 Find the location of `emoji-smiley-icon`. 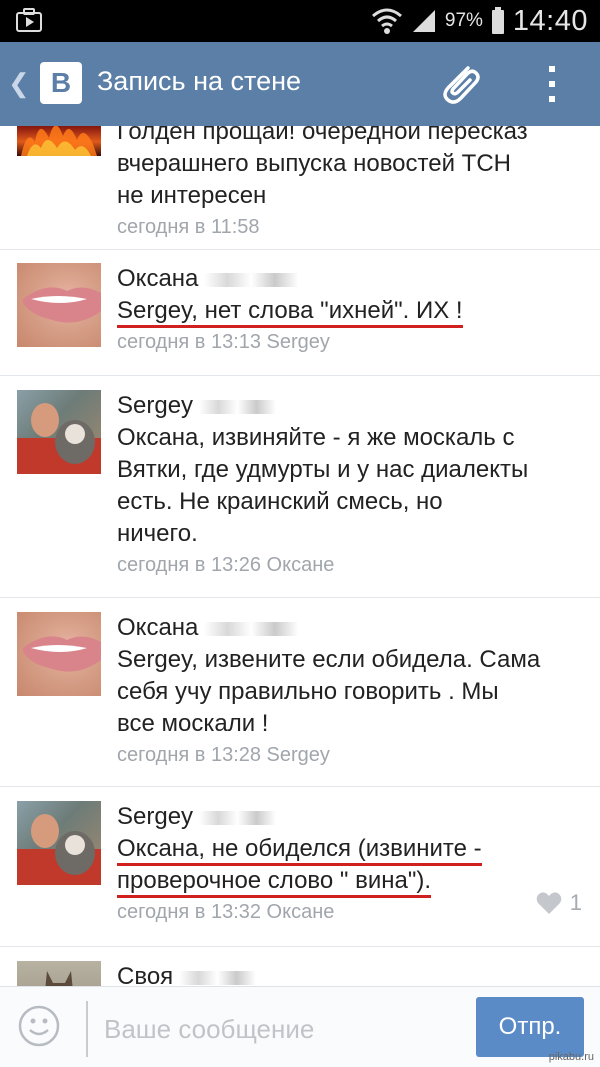

emoji-smiley-icon is located at coordinates (39, 1026).